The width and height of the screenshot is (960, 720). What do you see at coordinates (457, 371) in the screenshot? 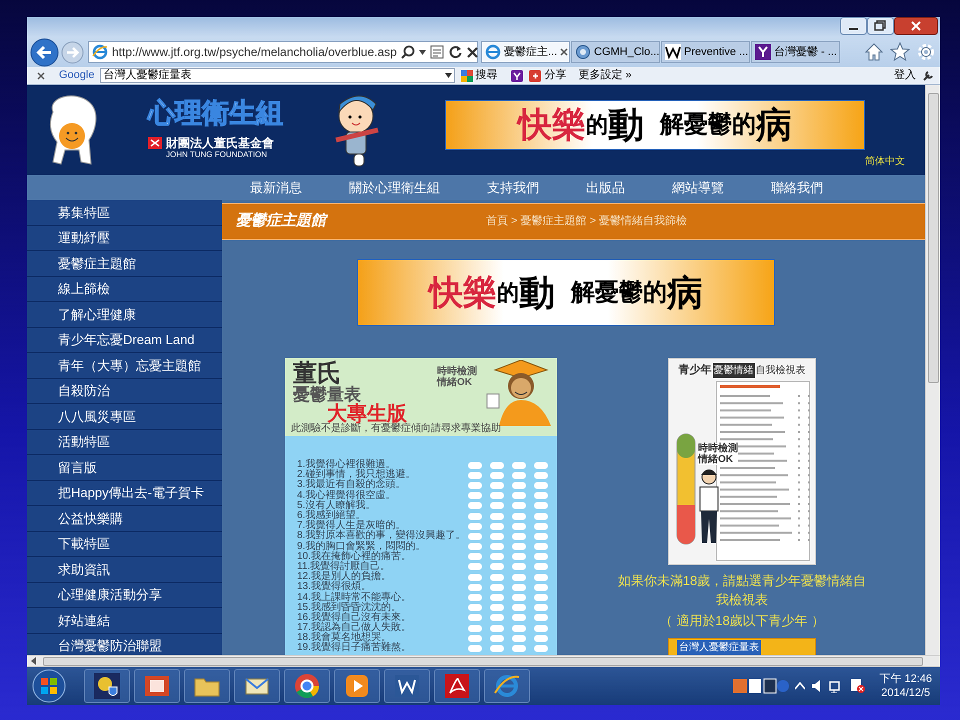
I see `slogan-text: 時時檢測` at bounding box center [457, 371].